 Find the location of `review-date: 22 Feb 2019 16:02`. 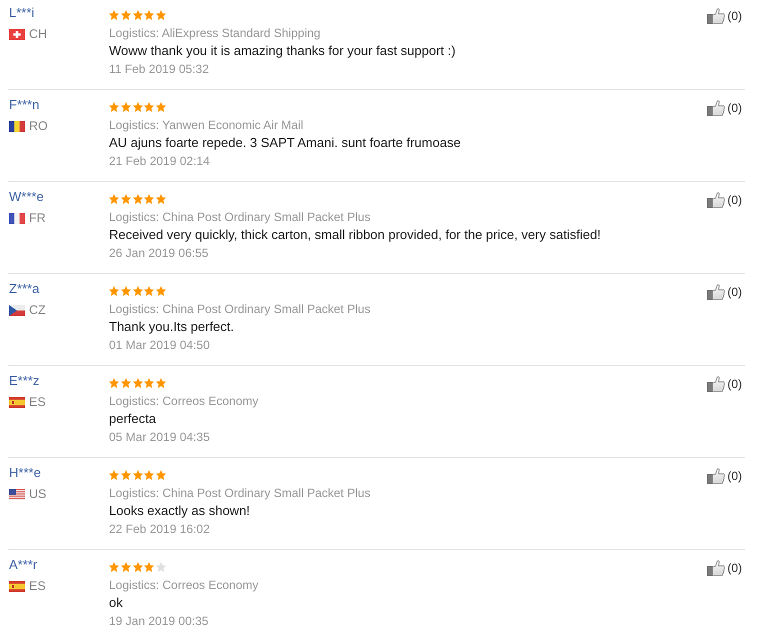

review-date: 22 Feb 2019 16:02 is located at coordinates (159, 529).